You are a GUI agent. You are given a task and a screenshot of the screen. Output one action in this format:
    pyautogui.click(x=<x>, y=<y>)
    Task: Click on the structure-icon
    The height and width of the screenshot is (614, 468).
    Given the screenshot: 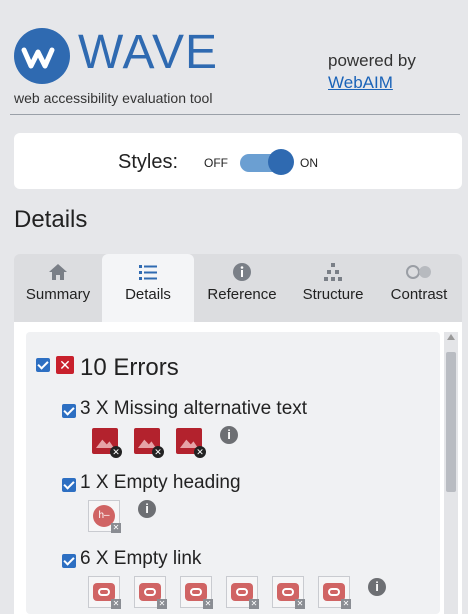 What is the action you would take?
    pyautogui.click(x=333, y=270)
    